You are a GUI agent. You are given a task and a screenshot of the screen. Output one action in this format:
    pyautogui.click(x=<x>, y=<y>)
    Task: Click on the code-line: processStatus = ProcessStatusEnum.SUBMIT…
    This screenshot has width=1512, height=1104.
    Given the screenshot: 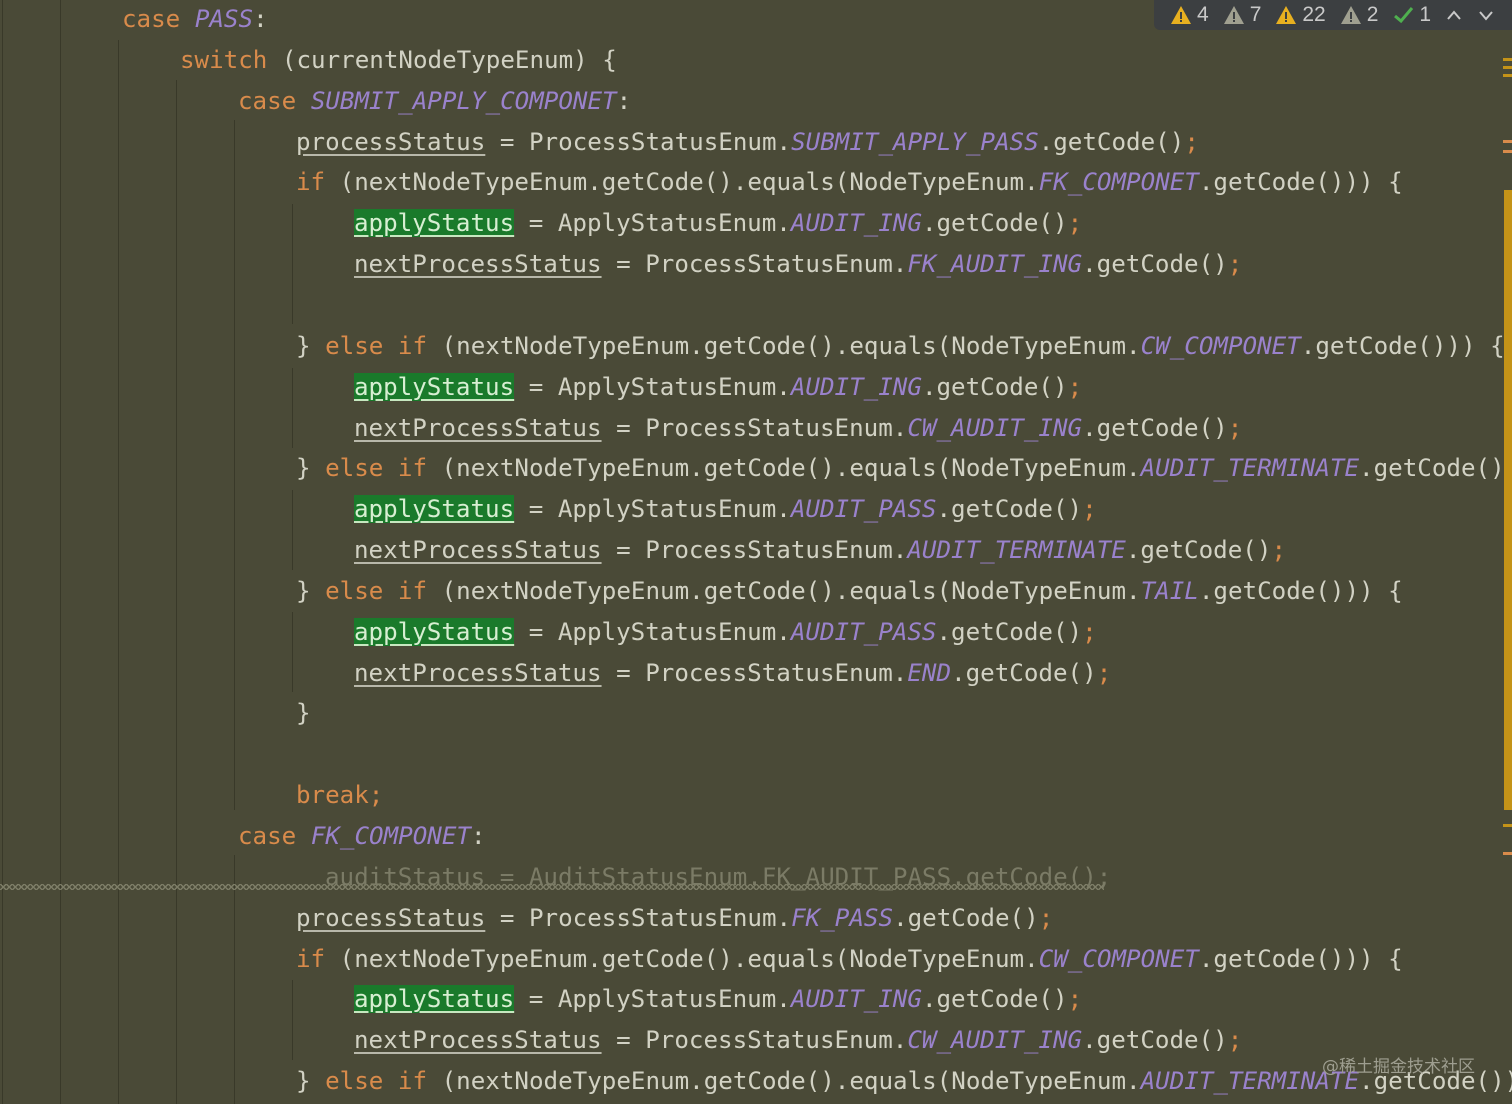 What is the action you would take?
    pyautogui.click(x=747, y=142)
    